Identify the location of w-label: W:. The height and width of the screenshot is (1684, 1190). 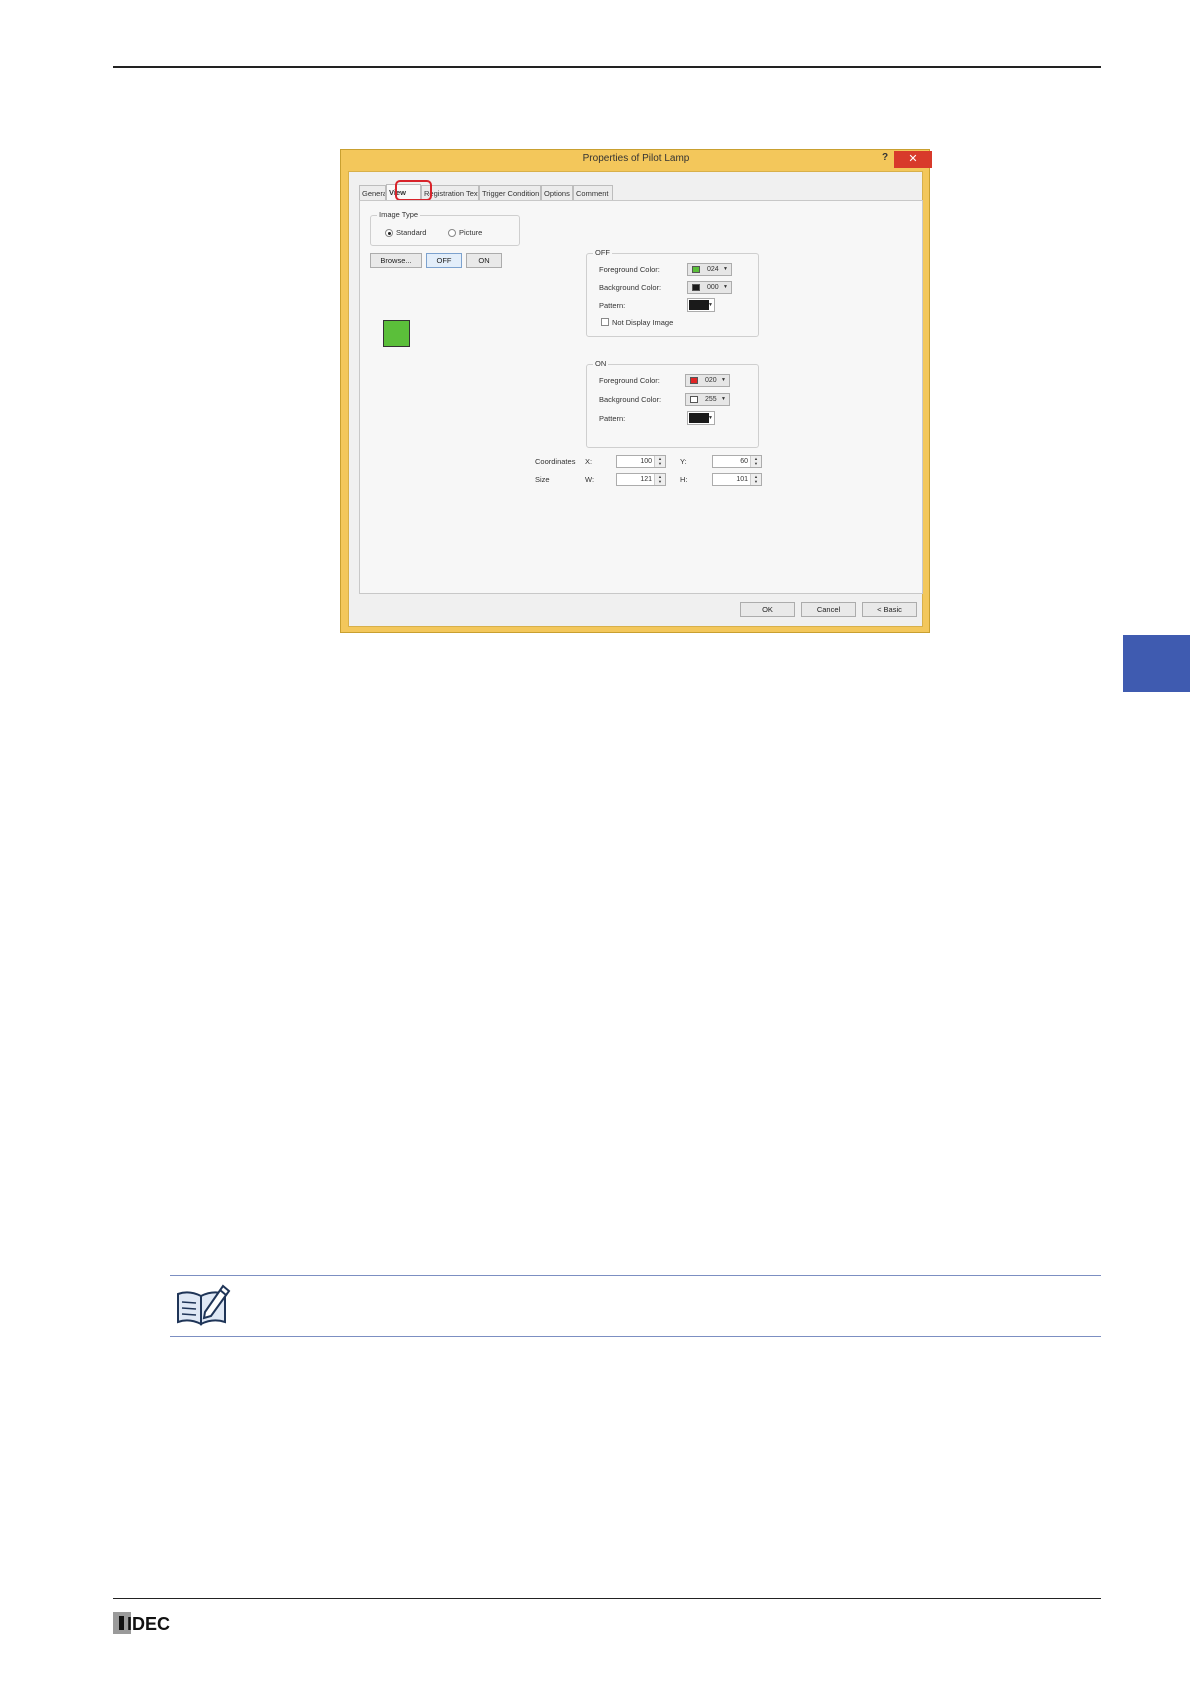
(590, 479).